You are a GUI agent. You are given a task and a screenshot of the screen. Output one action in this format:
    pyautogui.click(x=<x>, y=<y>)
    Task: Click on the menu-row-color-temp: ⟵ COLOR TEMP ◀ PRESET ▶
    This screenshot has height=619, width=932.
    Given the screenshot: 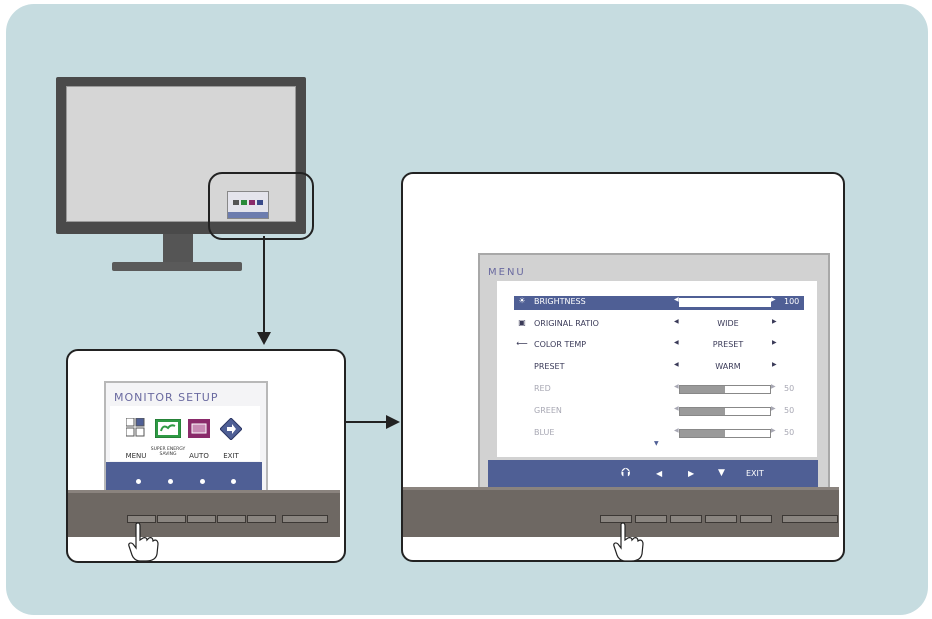 What is the action you would take?
    pyautogui.click(x=659, y=346)
    